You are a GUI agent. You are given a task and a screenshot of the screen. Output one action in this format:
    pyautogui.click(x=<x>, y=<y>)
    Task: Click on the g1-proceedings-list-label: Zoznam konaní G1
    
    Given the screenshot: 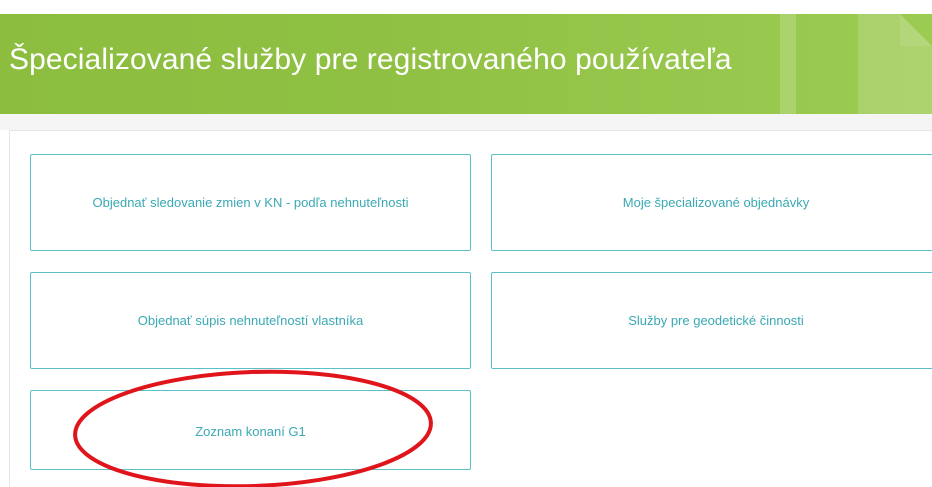 What is the action you would take?
    pyautogui.click(x=250, y=431)
    